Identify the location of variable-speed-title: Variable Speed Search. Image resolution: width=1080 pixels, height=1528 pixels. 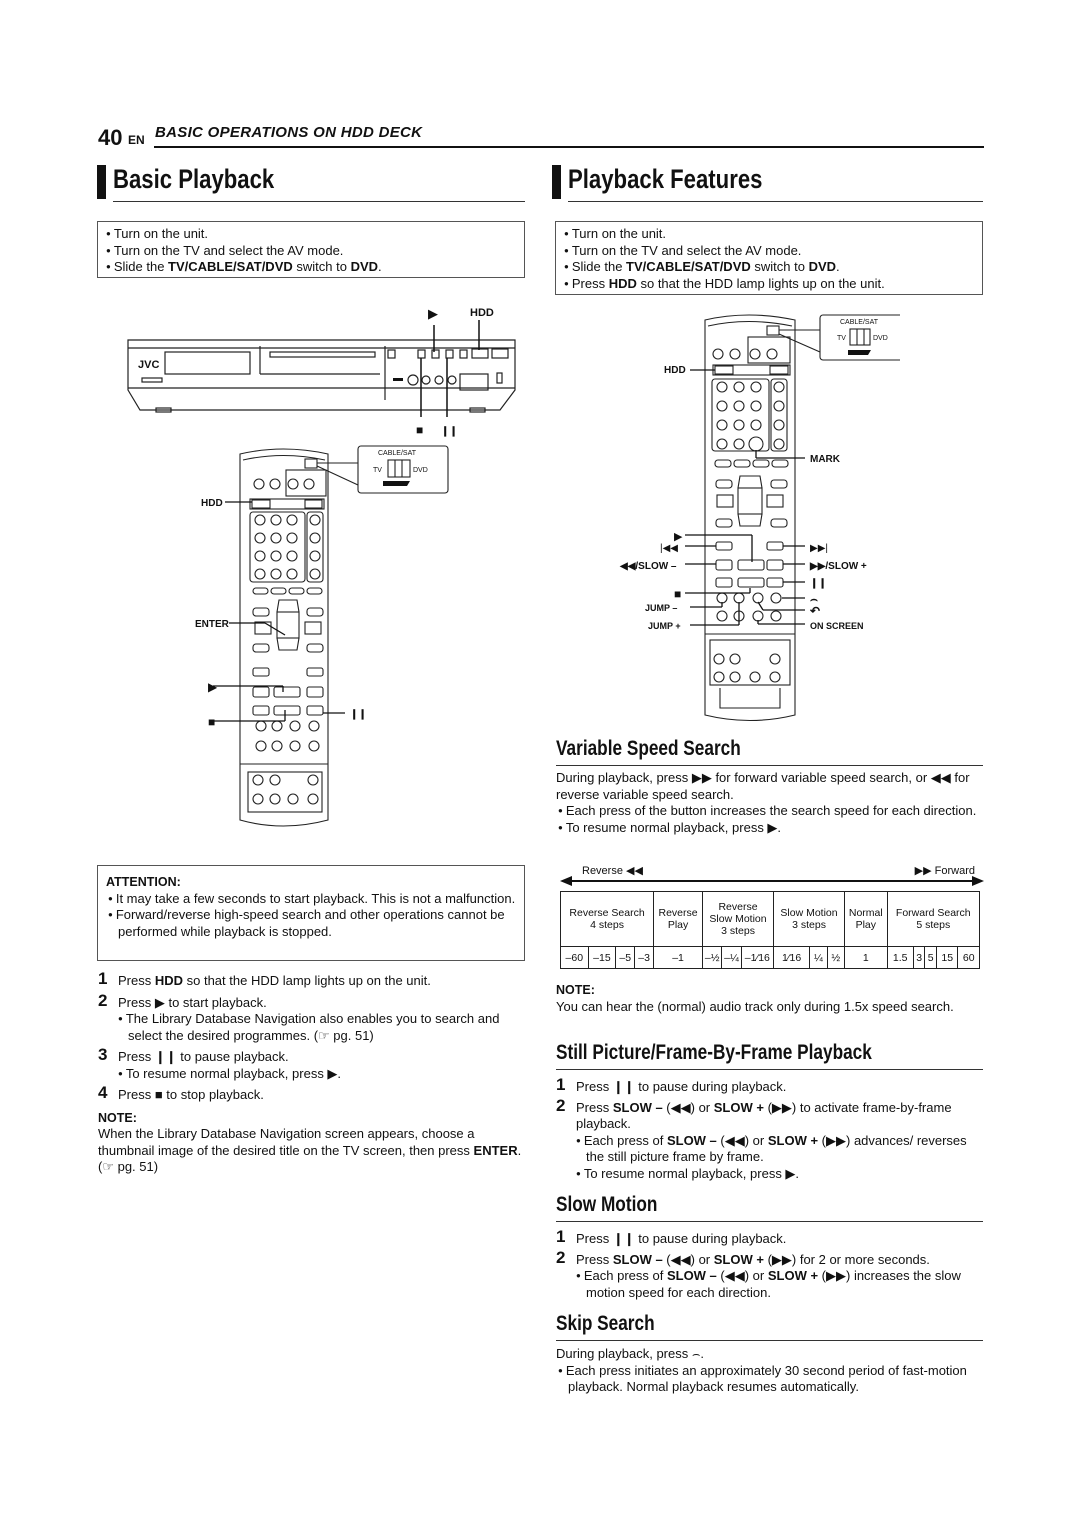
(648, 748).